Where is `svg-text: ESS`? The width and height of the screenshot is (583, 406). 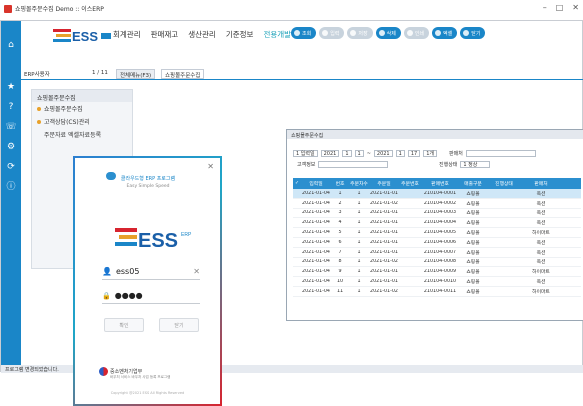 svg-text: ESS is located at coordinates (158, 241).